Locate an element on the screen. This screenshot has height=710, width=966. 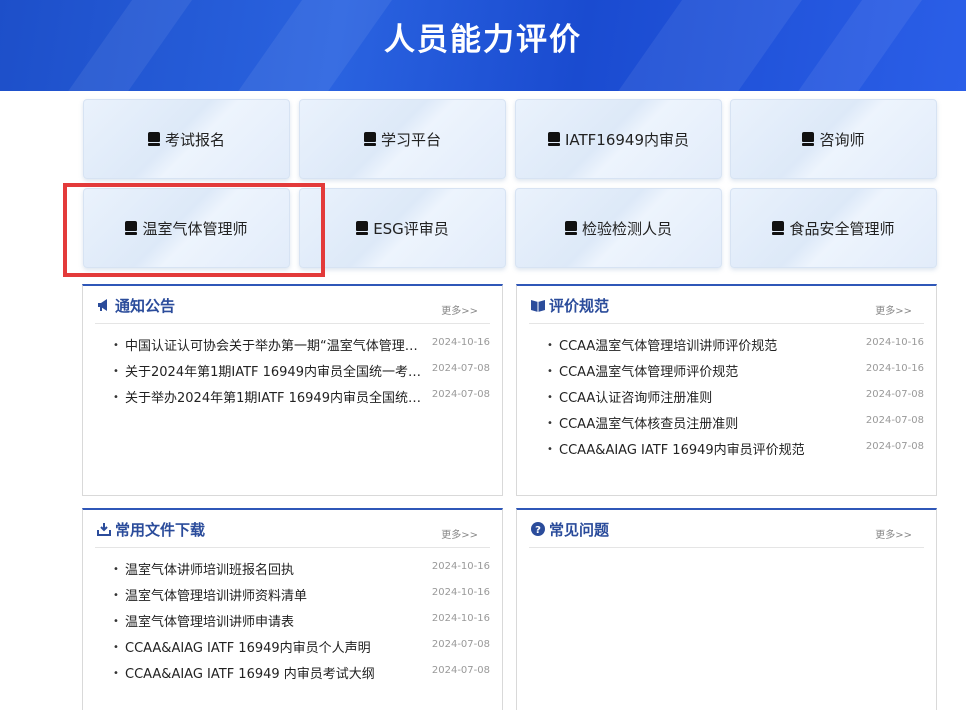
panel-faq: ? 常见问题 更多>> is located at coordinates (726, 609).